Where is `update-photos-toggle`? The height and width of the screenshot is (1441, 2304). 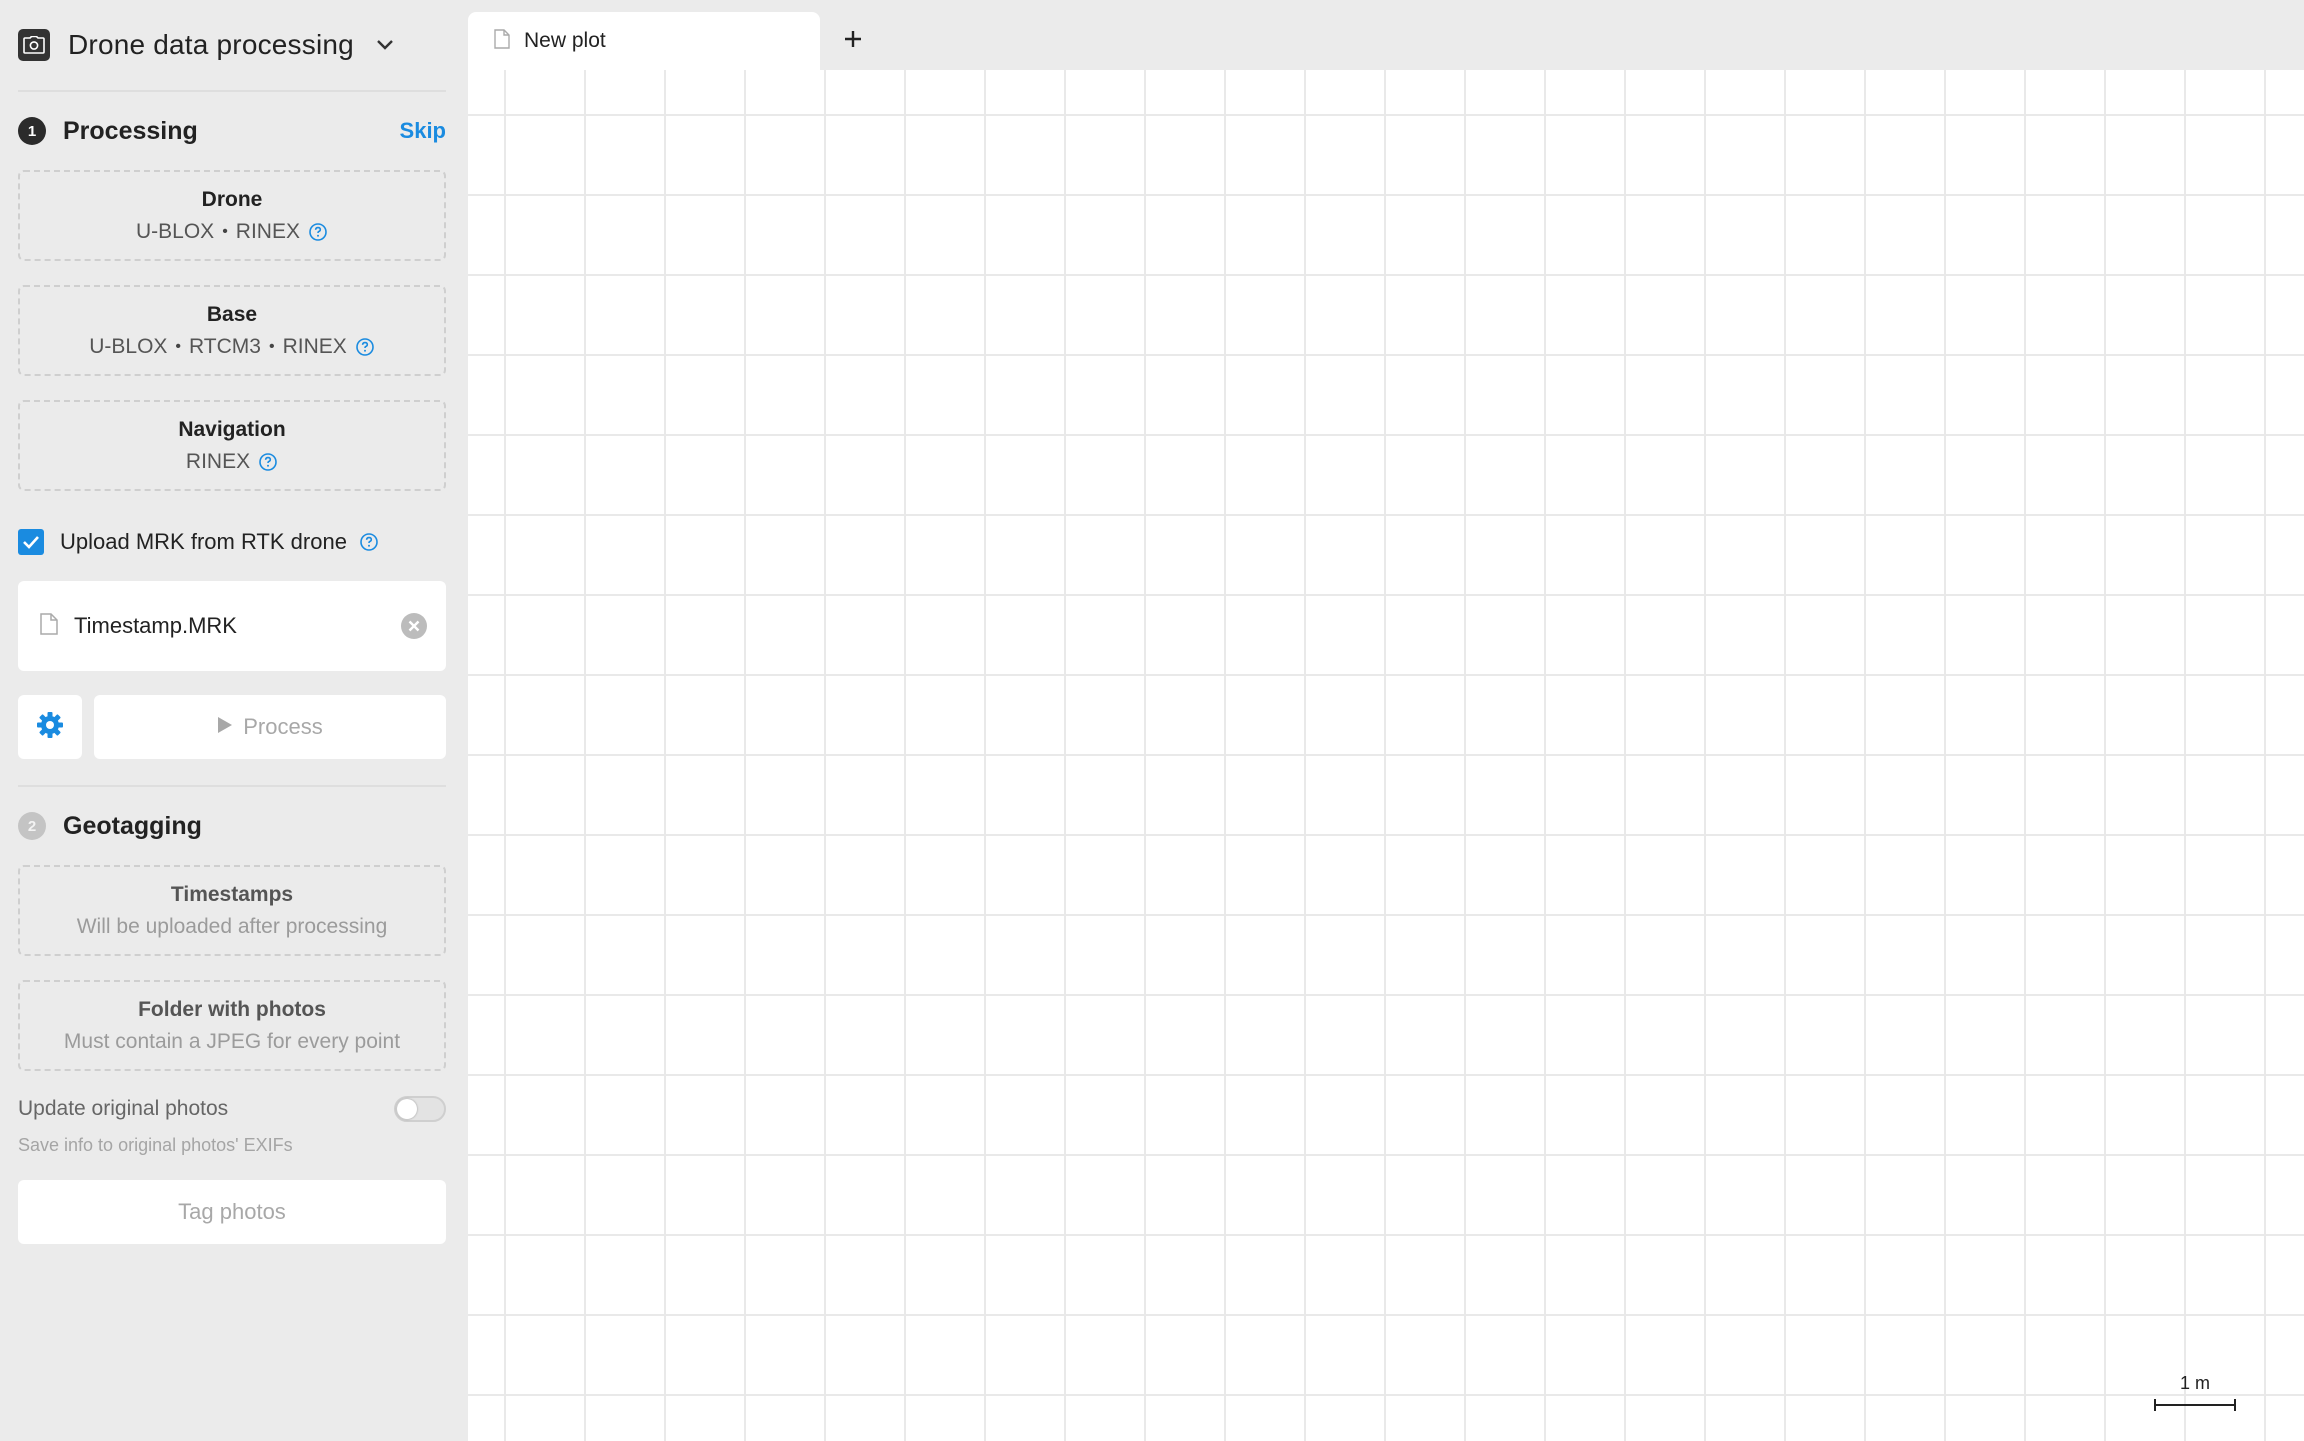 update-photos-toggle is located at coordinates (420, 1109).